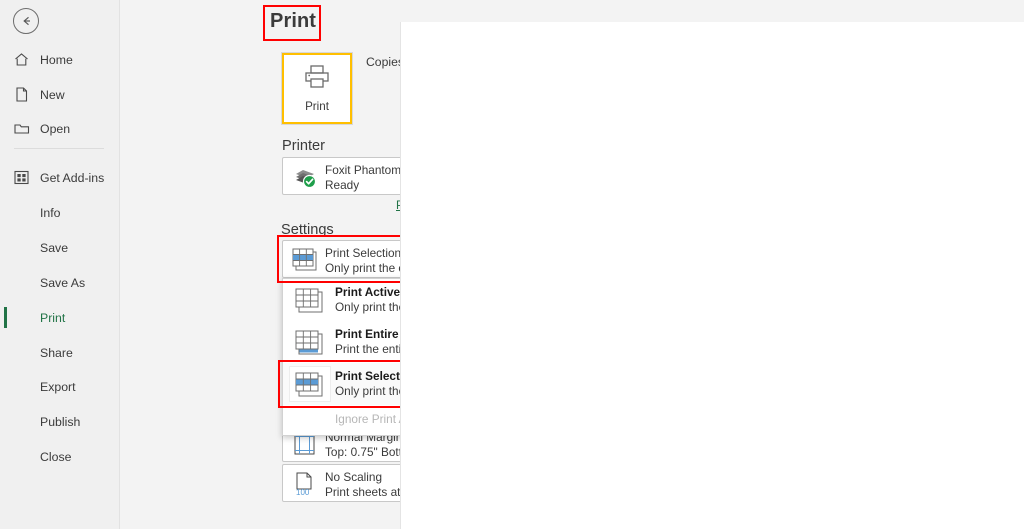  I want to click on sidebar-item-label: Publish, so click(60, 421).